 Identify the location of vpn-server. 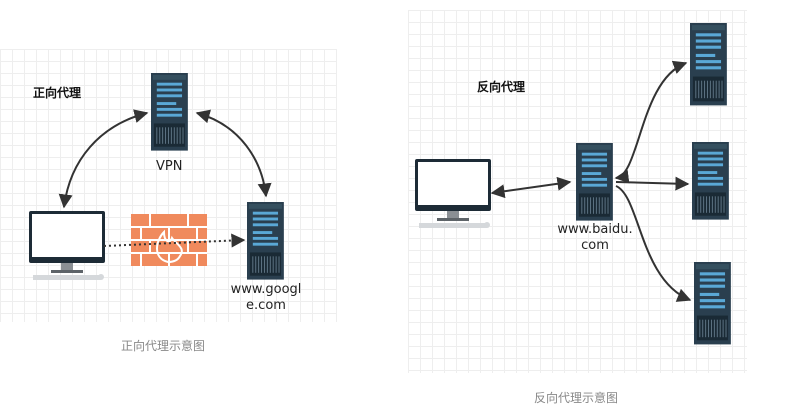
(169, 112).